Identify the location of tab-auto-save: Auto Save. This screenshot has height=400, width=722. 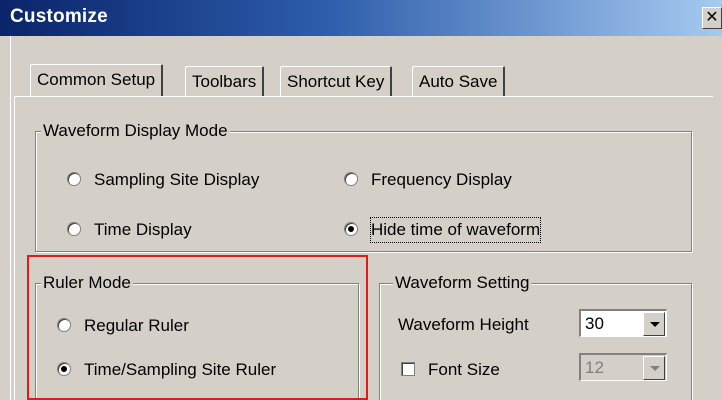
(459, 81).